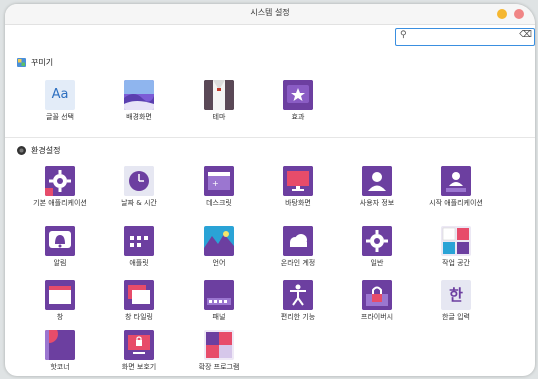 This screenshot has width=538, height=379. I want to click on settings-item-label: 프라이버시, so click(377, 317).